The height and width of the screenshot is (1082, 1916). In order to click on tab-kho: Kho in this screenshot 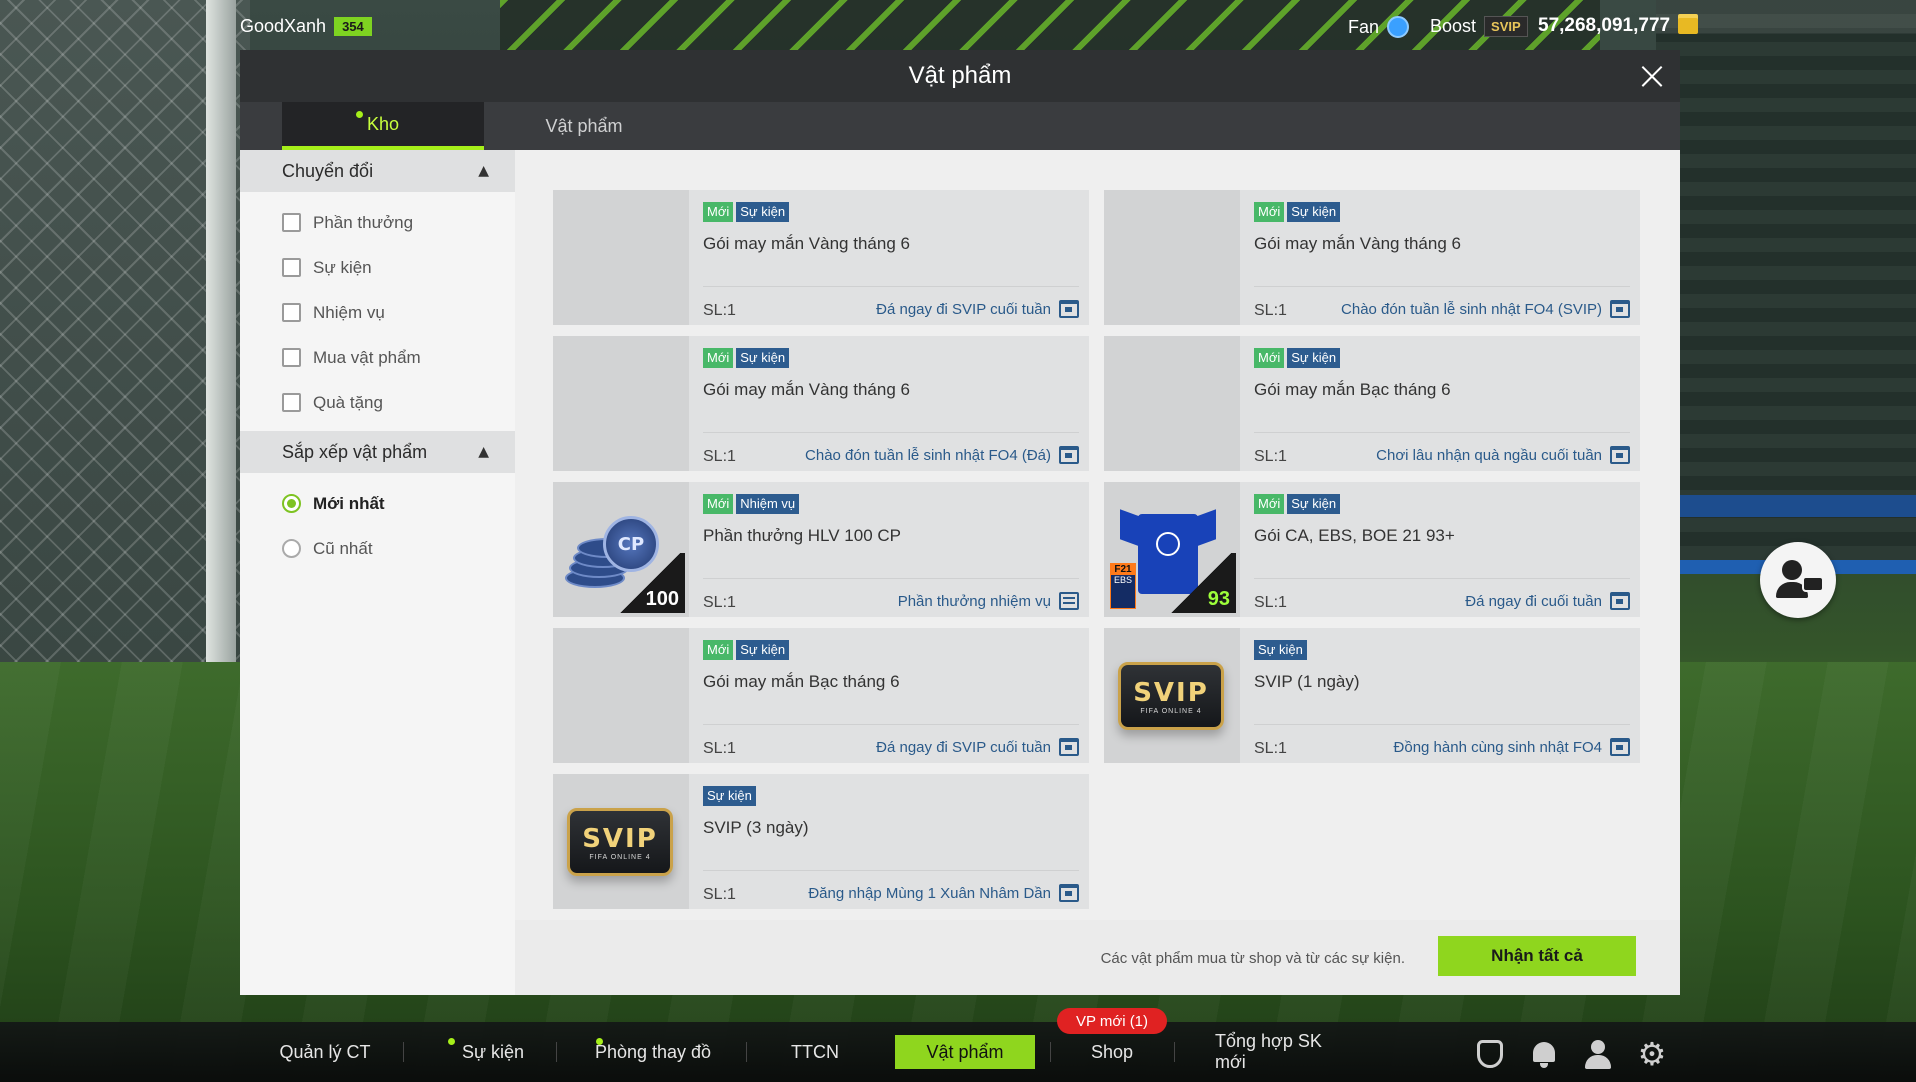, I will do `click(383, 126)`.